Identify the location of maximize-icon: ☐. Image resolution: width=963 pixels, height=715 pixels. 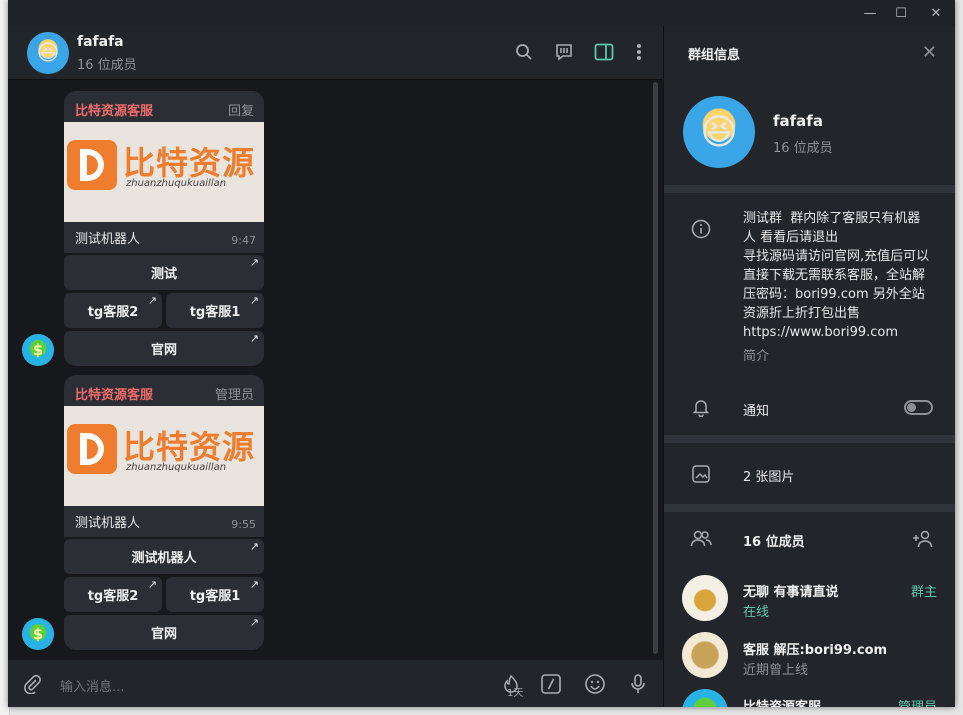
(901, 13).